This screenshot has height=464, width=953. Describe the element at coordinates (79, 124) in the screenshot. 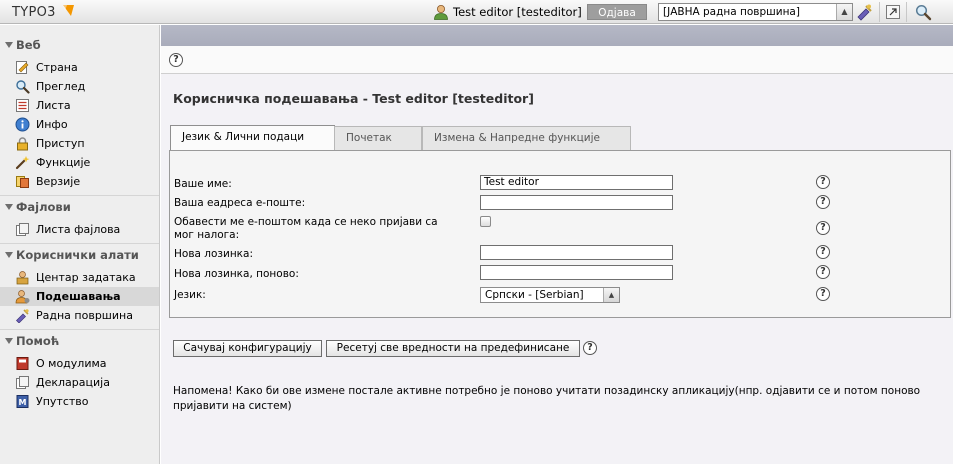

I see `nav-item-info: Инфо` at that location.